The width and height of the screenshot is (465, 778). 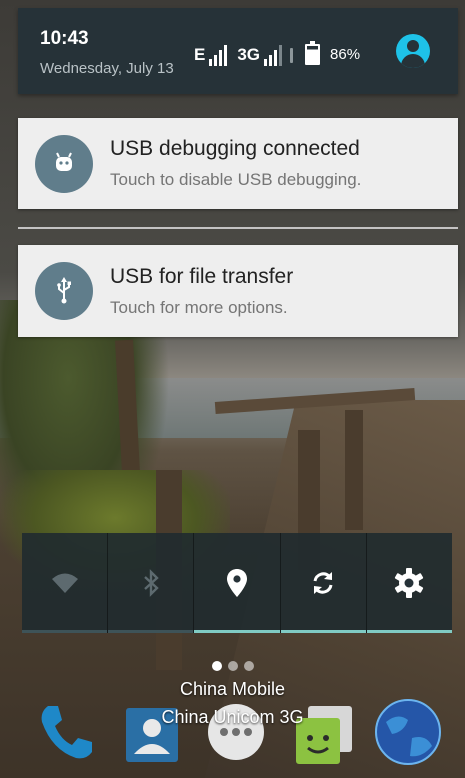 I want to click on quick-setting-wifi, so click(x=65, y=583).